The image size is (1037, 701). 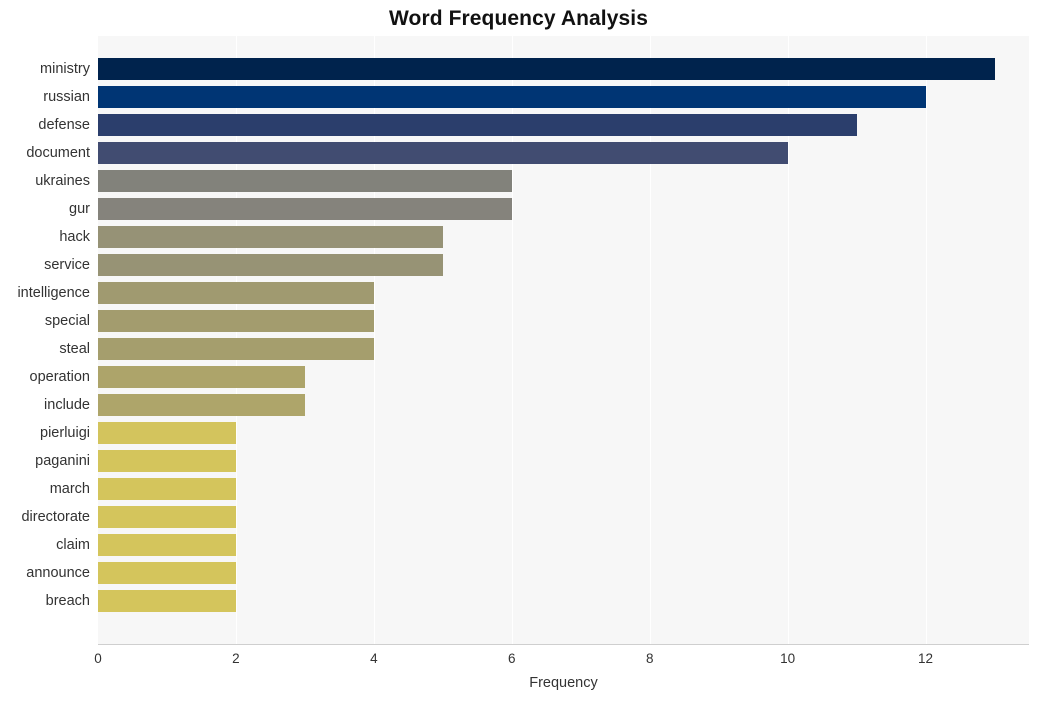 What do you see at coordinates (62, 180) in the screenshot?
I see `y-axis-tick-label: ukraines` at bounding box center [62, 180].